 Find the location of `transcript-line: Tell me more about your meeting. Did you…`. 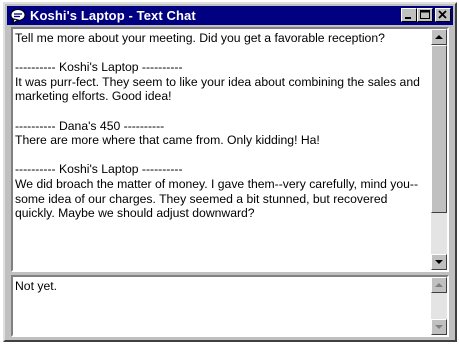

transcript-line: Tell me more about your meeting. Did you… is located at coordinates (200, 38).